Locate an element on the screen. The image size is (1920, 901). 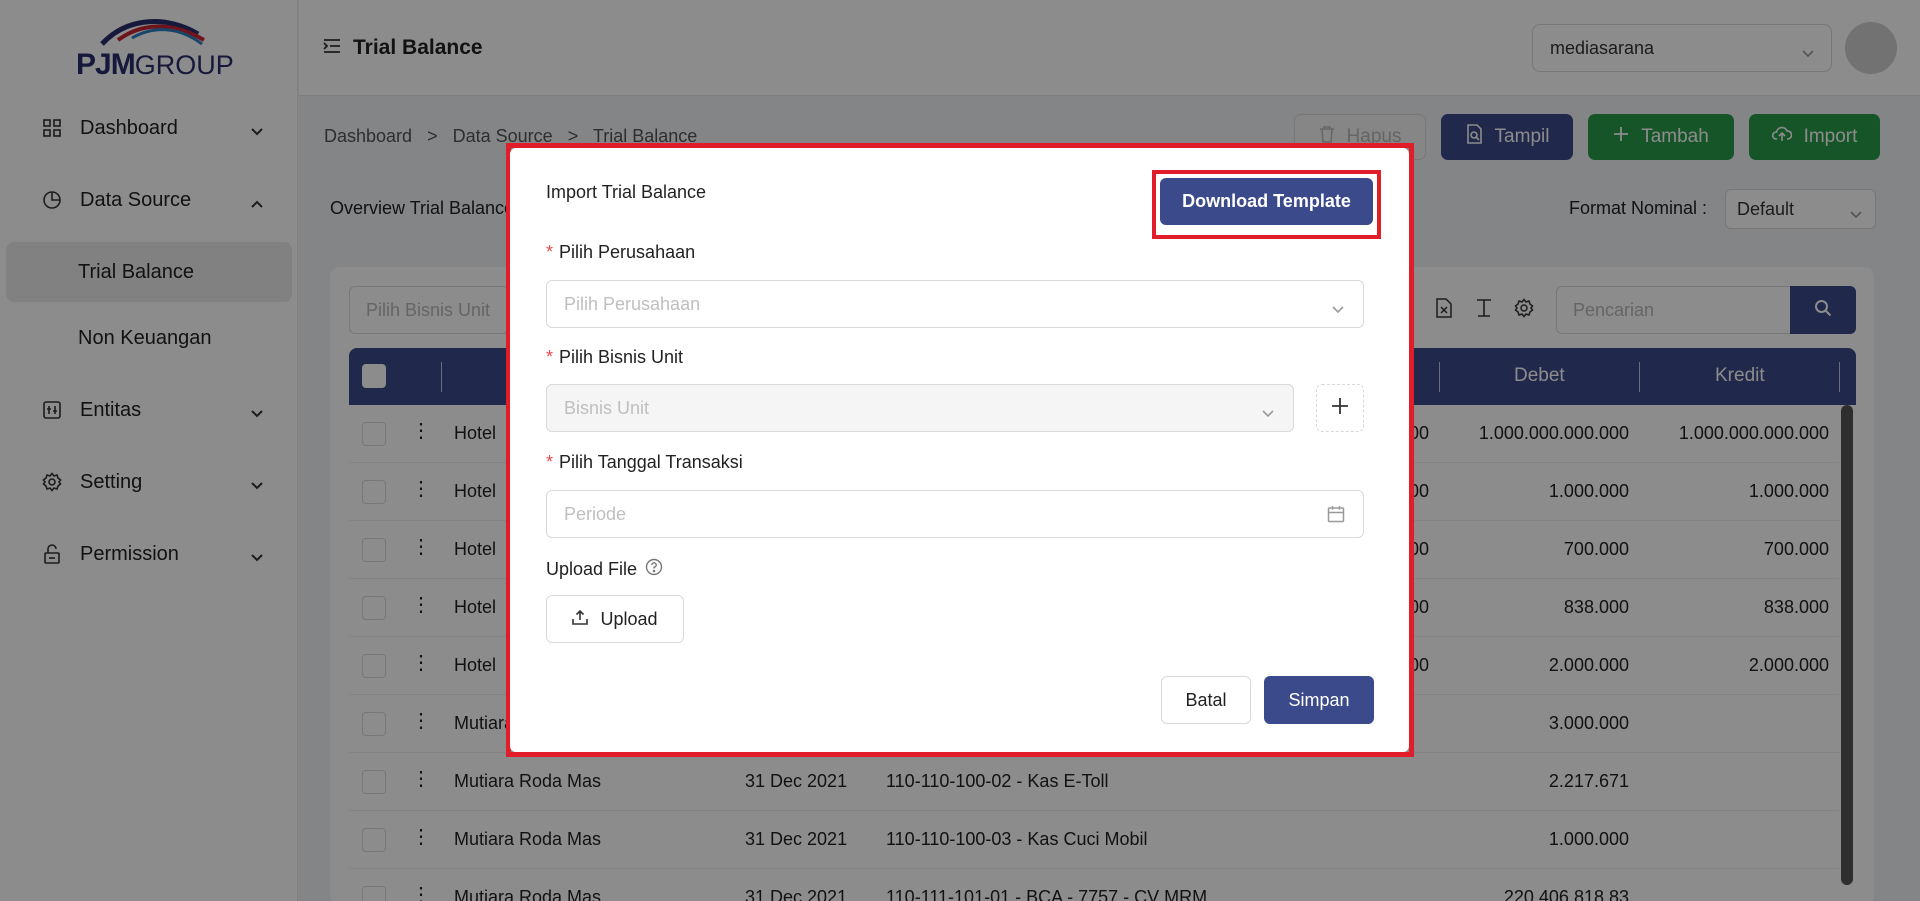
upload-label: Upload is located at coordinates (629, 618).